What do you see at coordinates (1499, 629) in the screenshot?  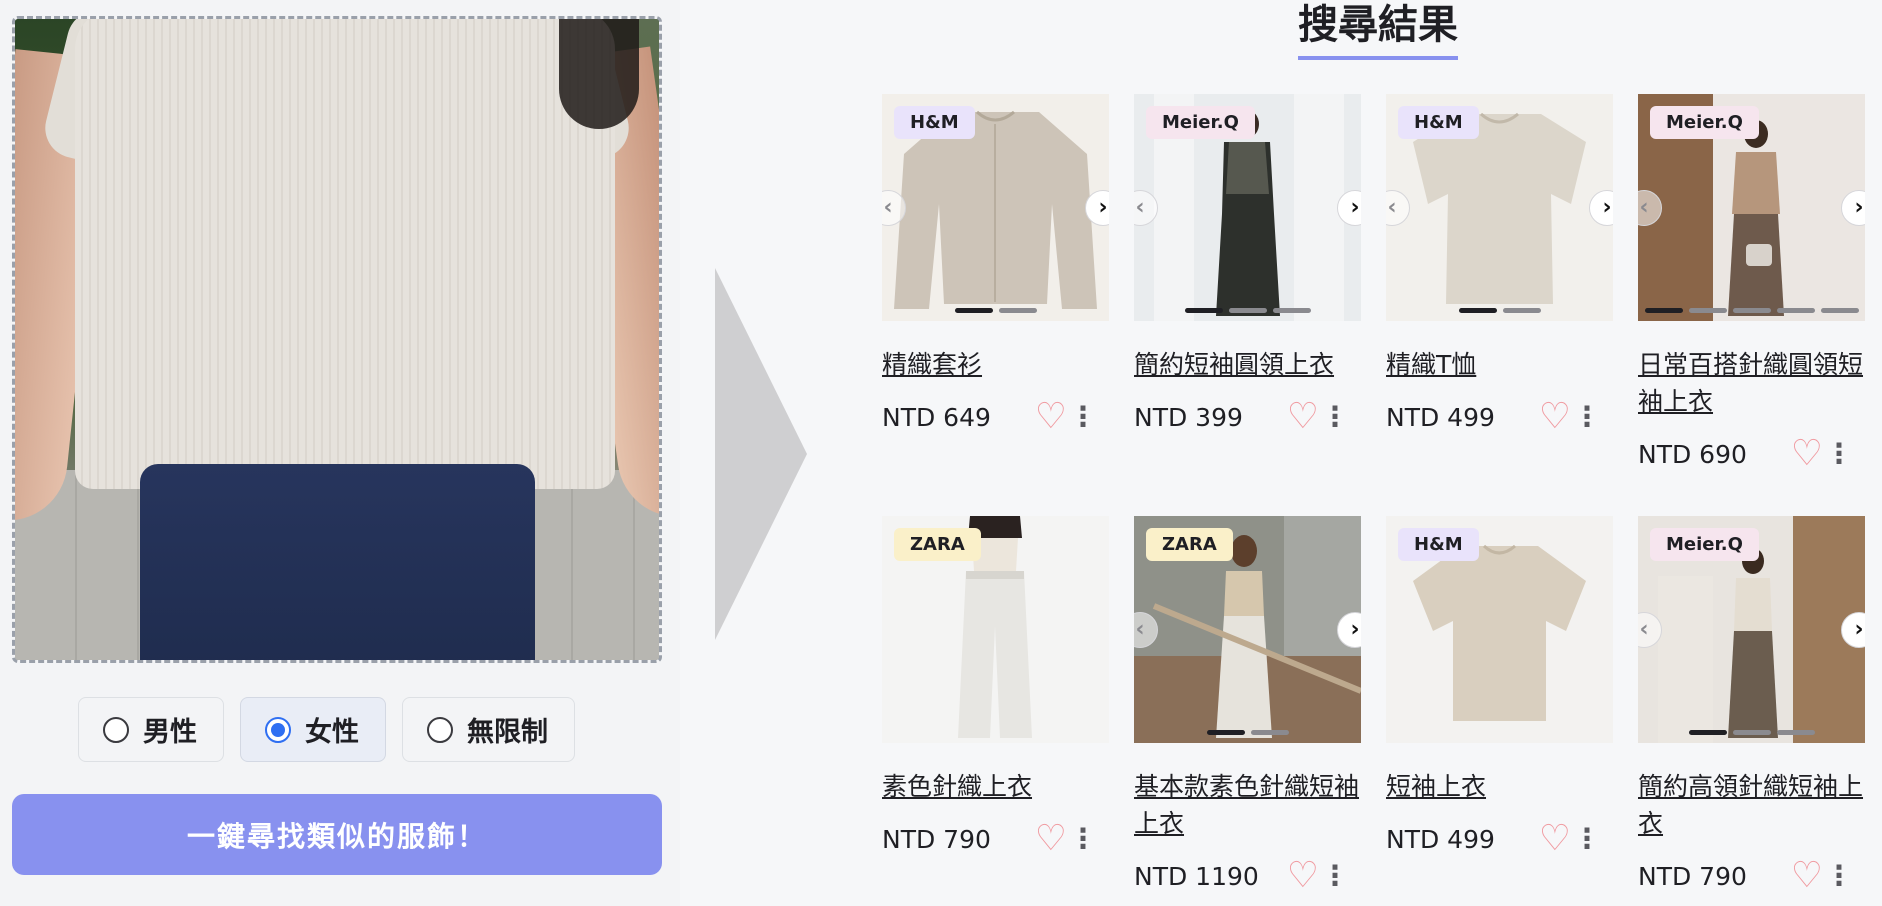 I see `product-image-carousel: H&M` at bounding box center [1499, 629].